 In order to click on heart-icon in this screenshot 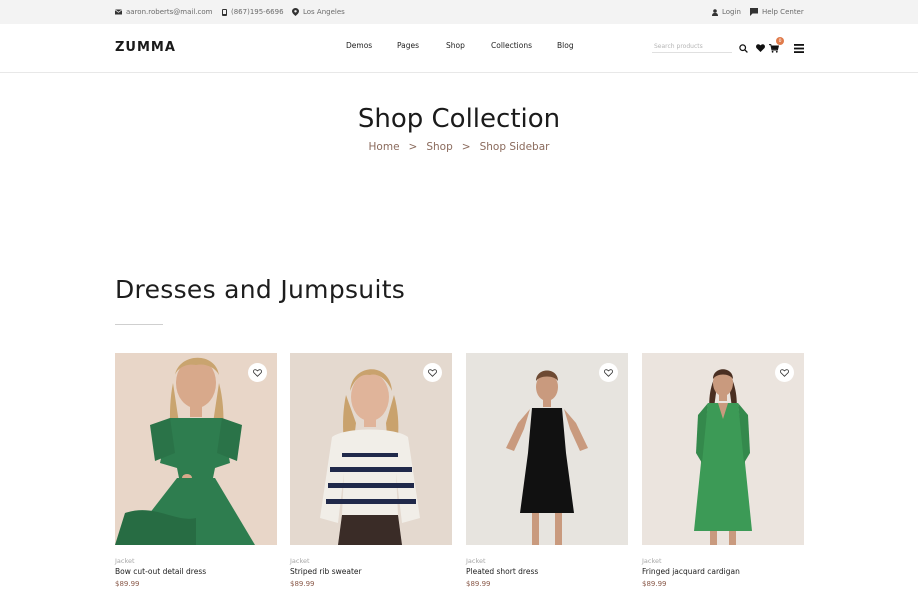, I will do `click(760, 48)`.